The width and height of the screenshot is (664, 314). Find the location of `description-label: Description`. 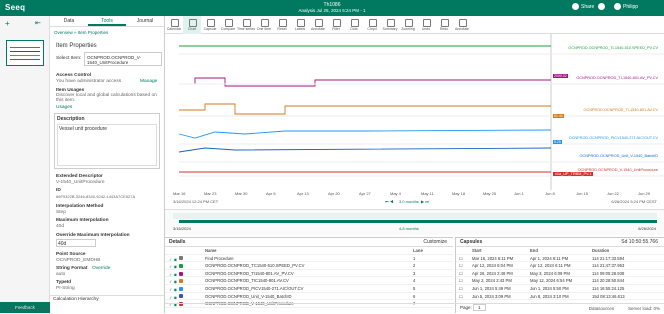

description-label: Description is located at coordinates (71, 119).